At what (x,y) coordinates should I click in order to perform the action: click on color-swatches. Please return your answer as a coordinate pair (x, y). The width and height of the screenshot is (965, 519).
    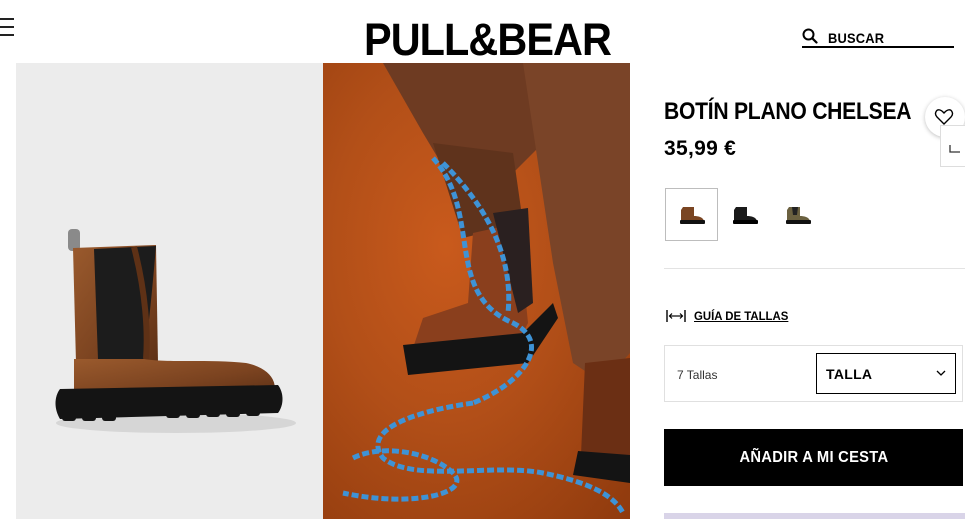
    Looking at the image, I should click on (744, 214).